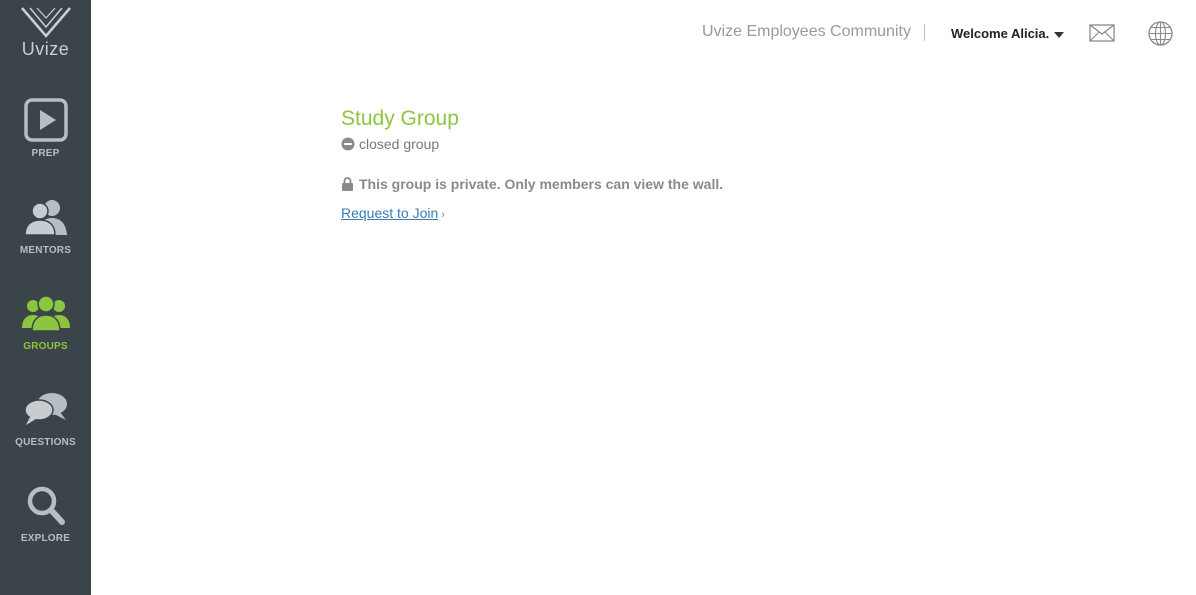  I want to click on logo-mark-icon, so click(45, 22).